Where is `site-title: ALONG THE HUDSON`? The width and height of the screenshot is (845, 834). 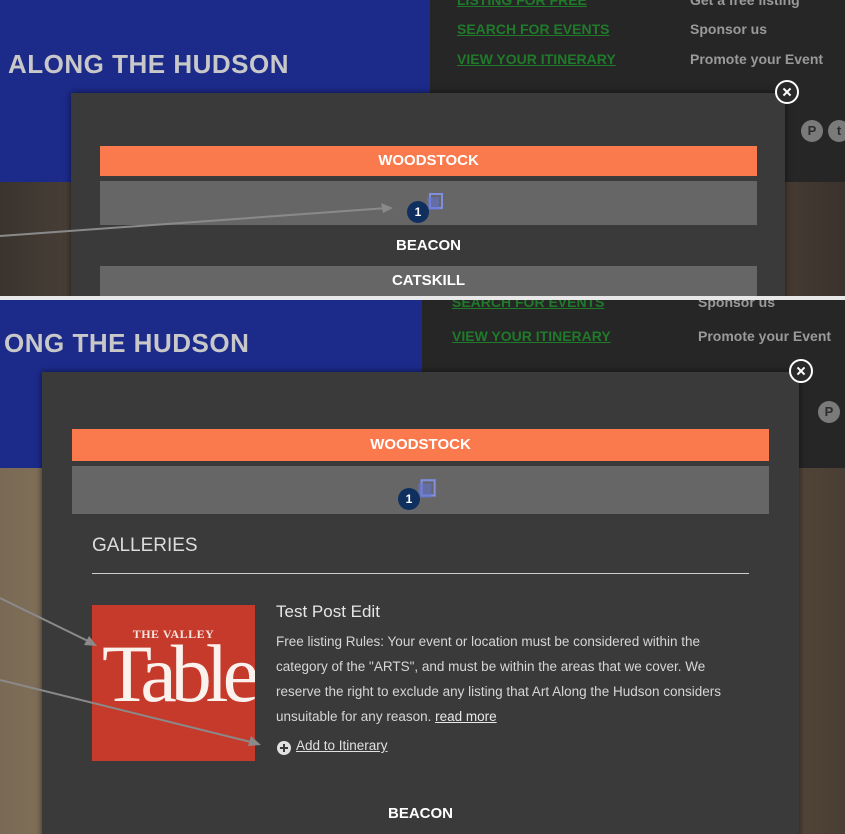
site-title: ALONG THE HUDSON is located at coordinates (148, 64).